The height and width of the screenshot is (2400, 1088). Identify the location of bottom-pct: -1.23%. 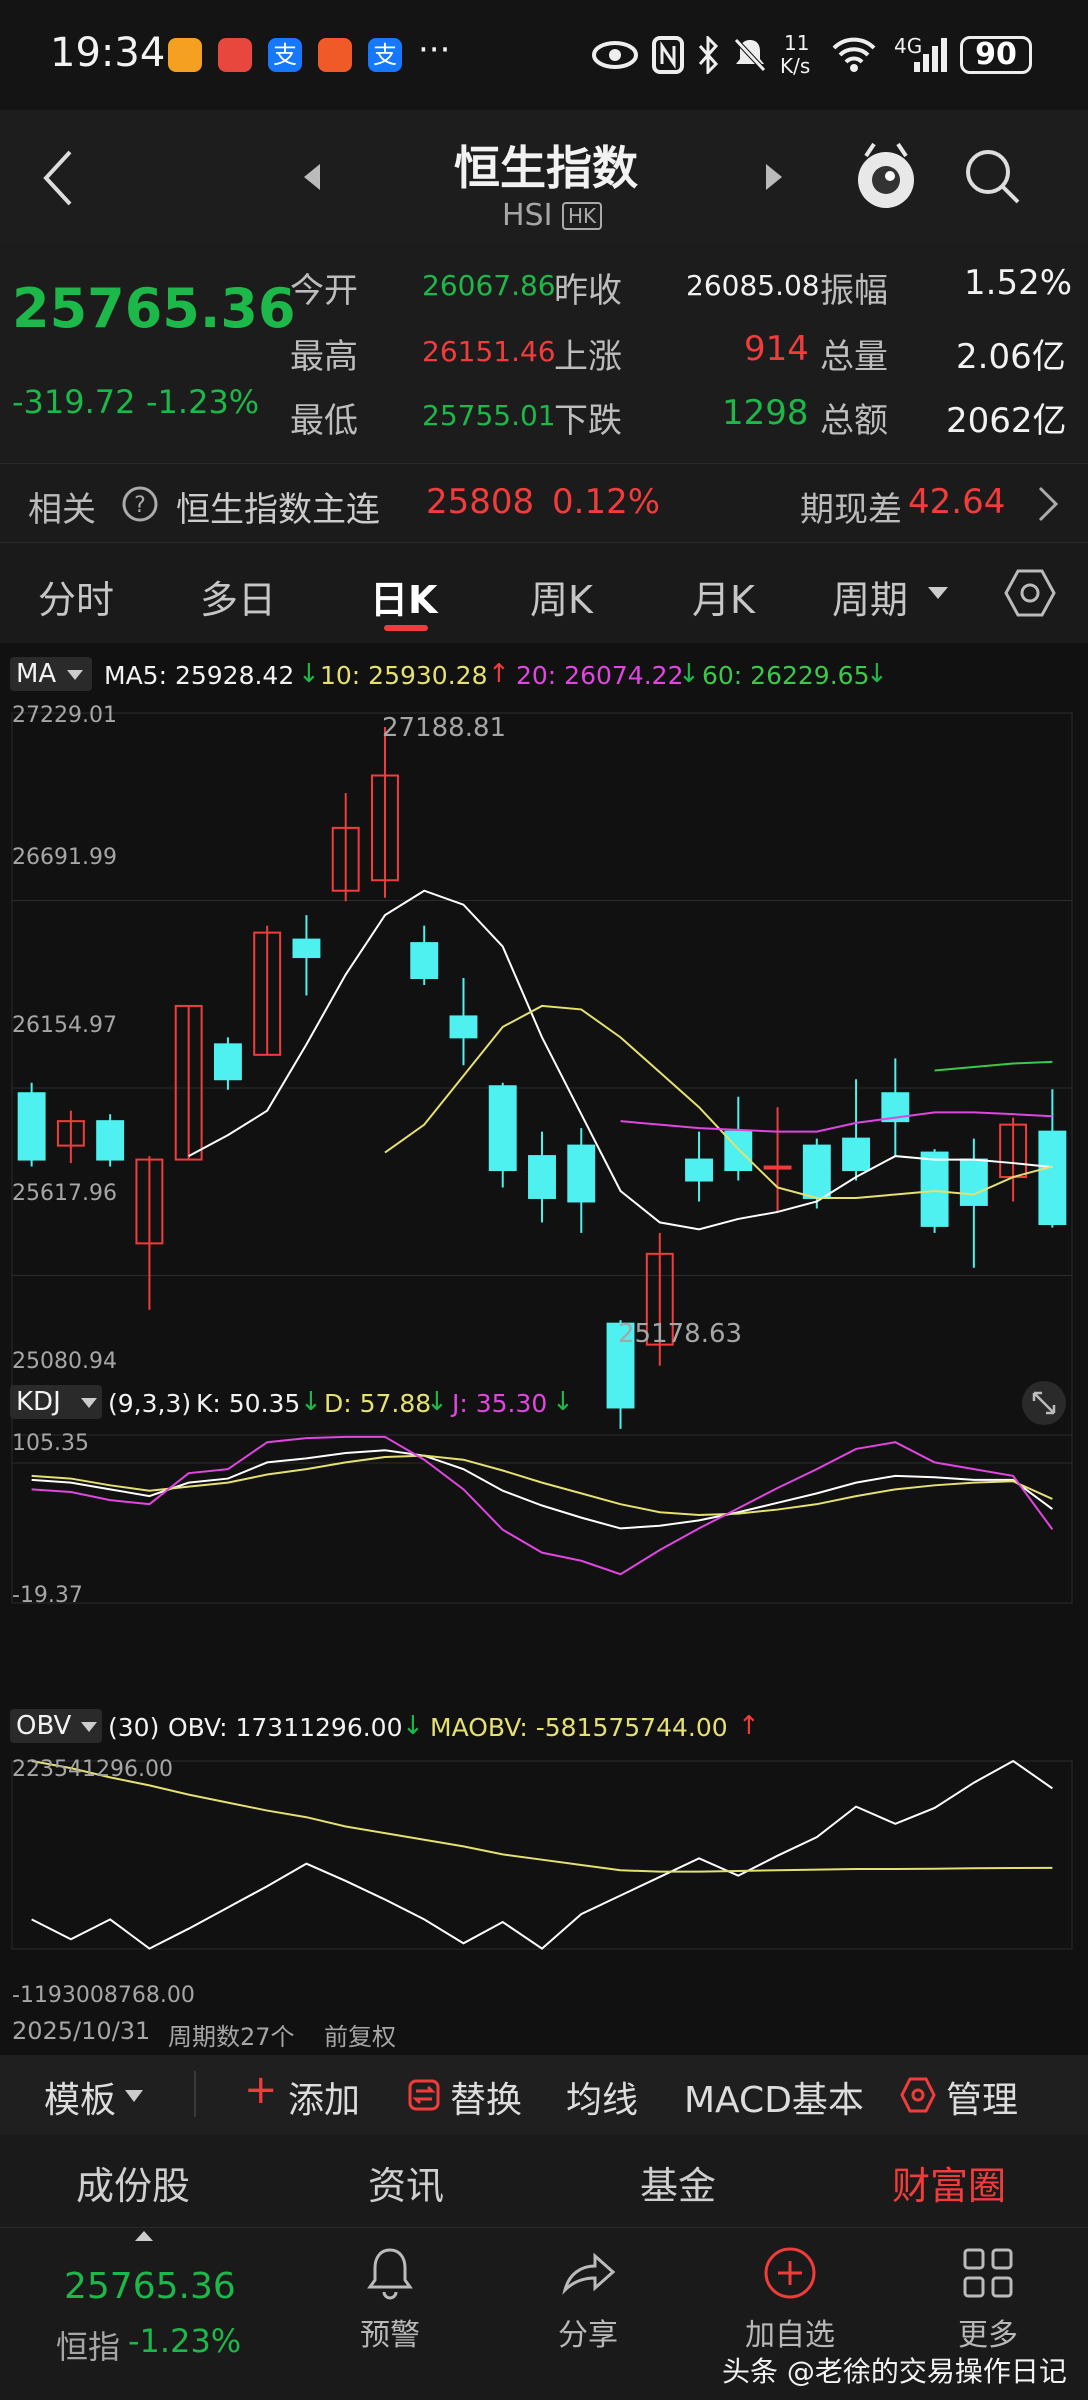
(185, 2341).